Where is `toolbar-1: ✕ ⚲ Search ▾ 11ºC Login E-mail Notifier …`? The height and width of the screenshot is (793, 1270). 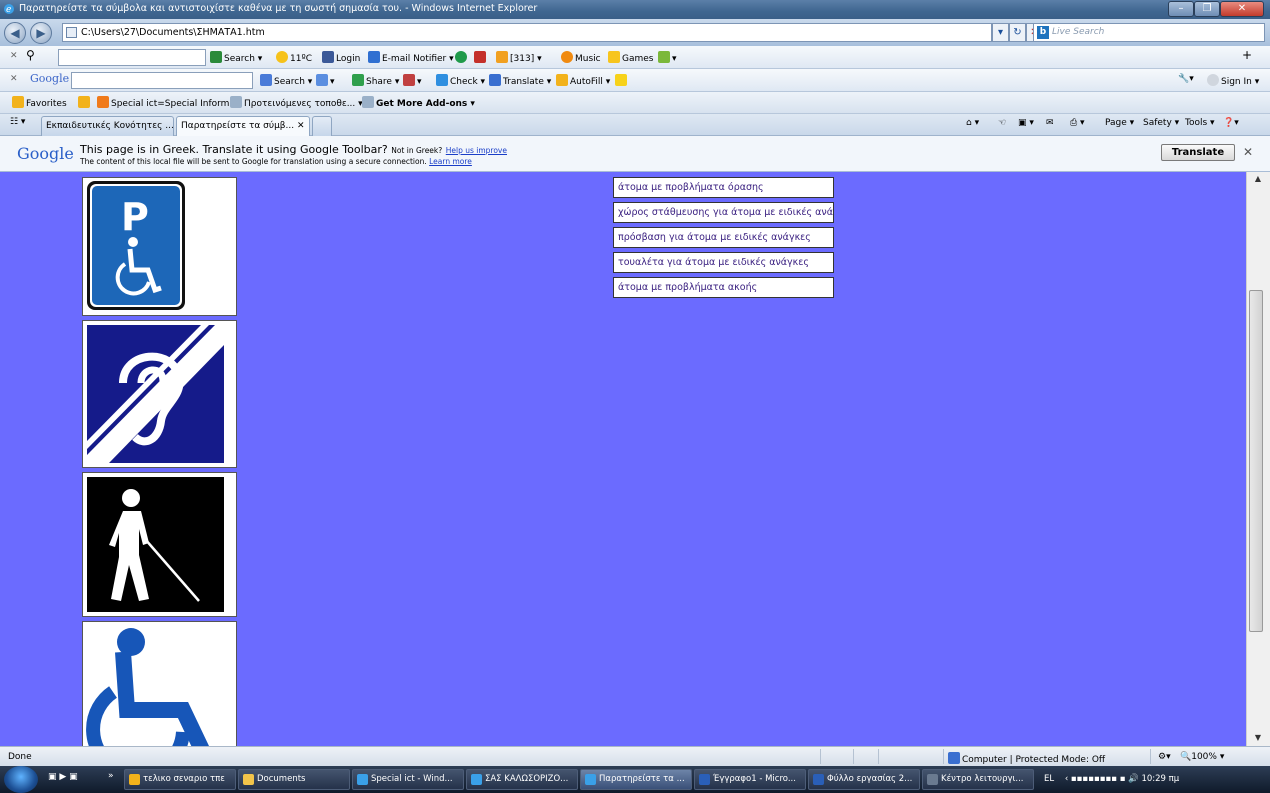
toolbar-1: ✕ ⚲ Search ▾ 11ºC Login E-mail Notifier … is located at coordinates (635, 57).